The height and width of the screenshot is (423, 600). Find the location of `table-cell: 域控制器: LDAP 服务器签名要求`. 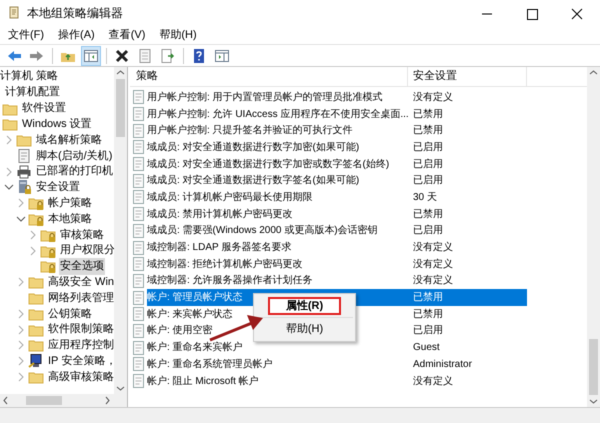

table-cell: 域控制器: LDAP 服务器签名要求 is located at coordinates (219, 248).